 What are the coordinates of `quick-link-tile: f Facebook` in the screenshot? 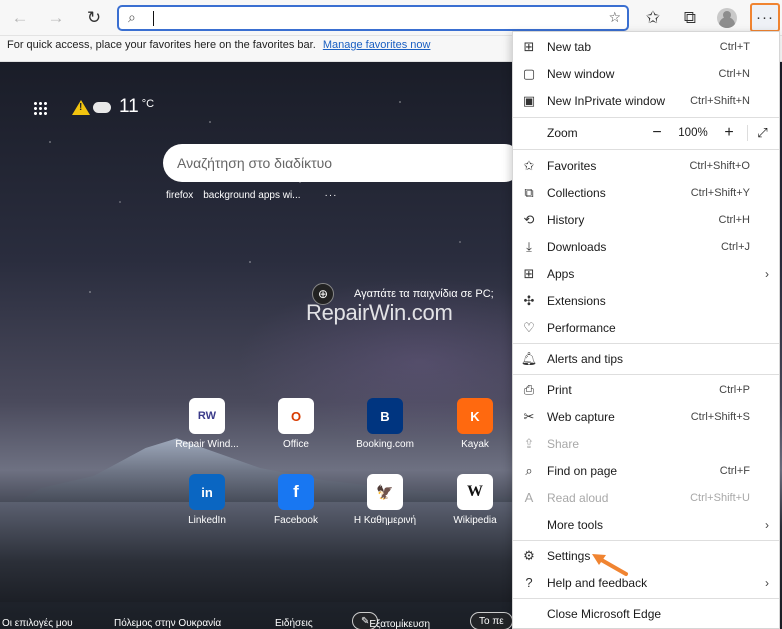 It's located at (296, 500).